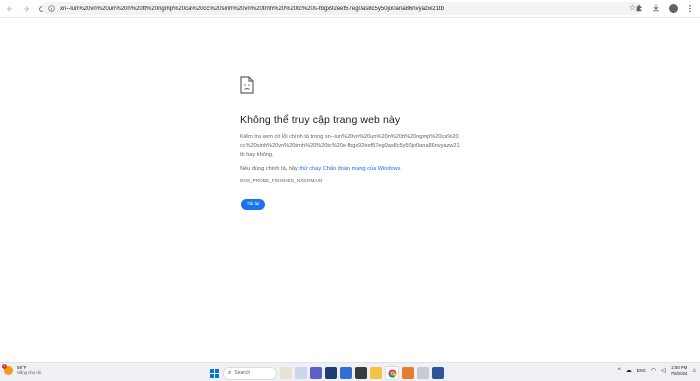 This screenshot has width=700, height=381. I want to click on chrome-icon, so click(392, 373).